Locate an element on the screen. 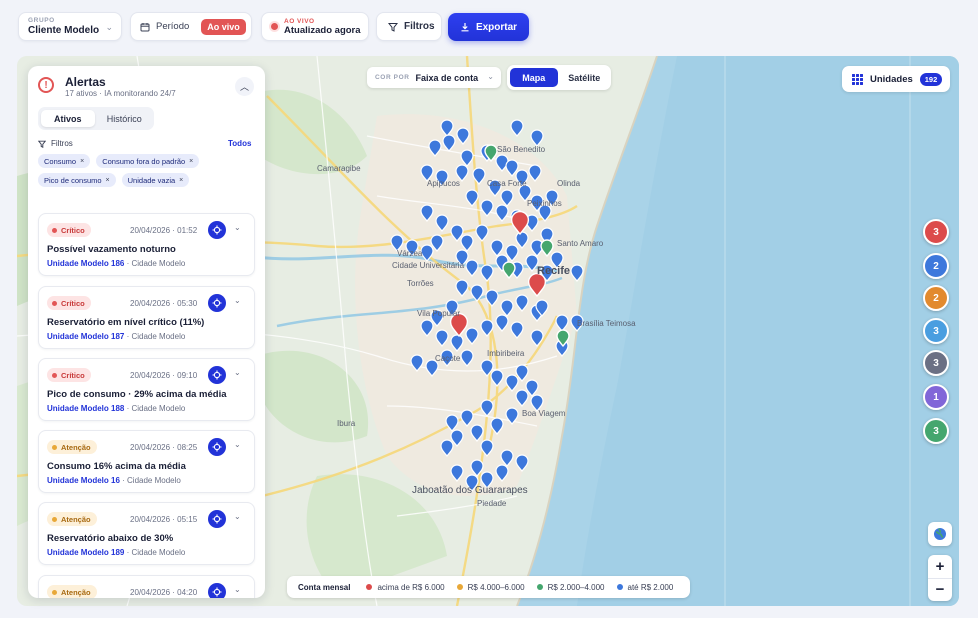  map-place-label: Caçote is located at coordinates (448, 358).